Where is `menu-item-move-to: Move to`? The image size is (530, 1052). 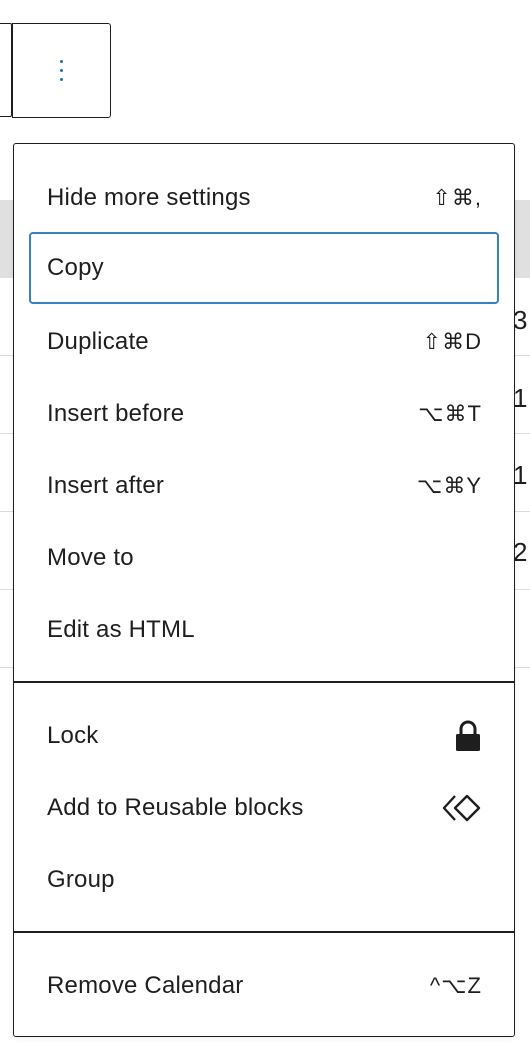 menu-item-move-to: Move to is located at coordinates (264, 558).